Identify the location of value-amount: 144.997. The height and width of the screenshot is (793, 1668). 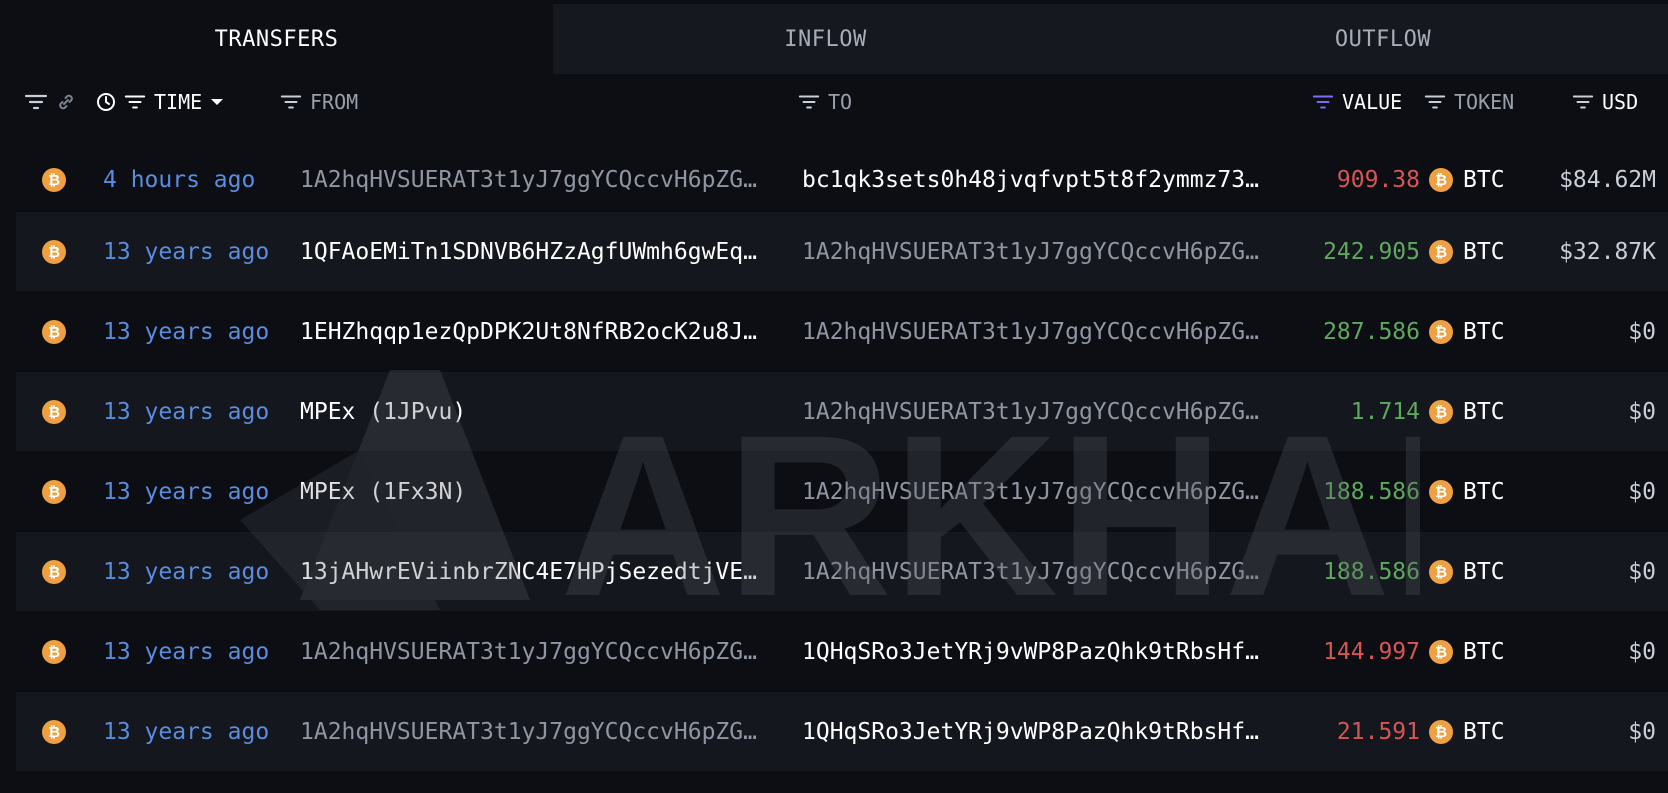
(1371, 651).